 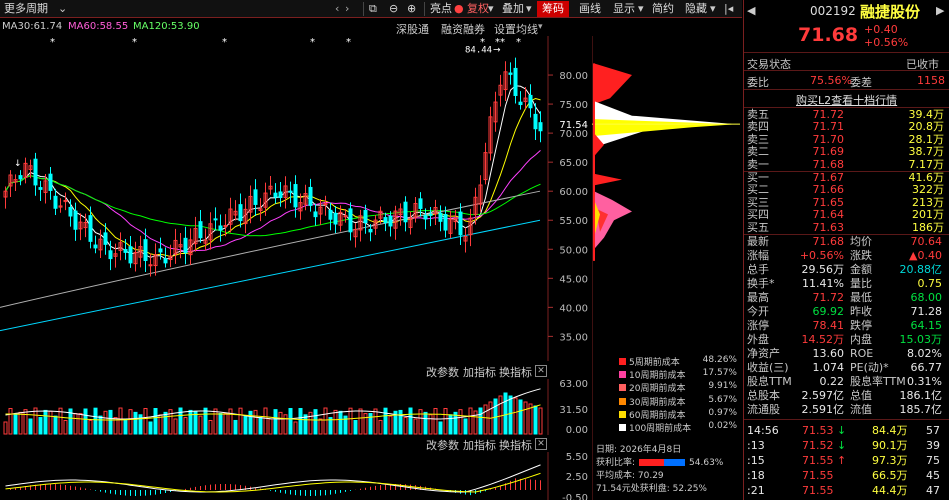 I want to click on ma30-label: MA30:61.74, so click(x=32, y=26).